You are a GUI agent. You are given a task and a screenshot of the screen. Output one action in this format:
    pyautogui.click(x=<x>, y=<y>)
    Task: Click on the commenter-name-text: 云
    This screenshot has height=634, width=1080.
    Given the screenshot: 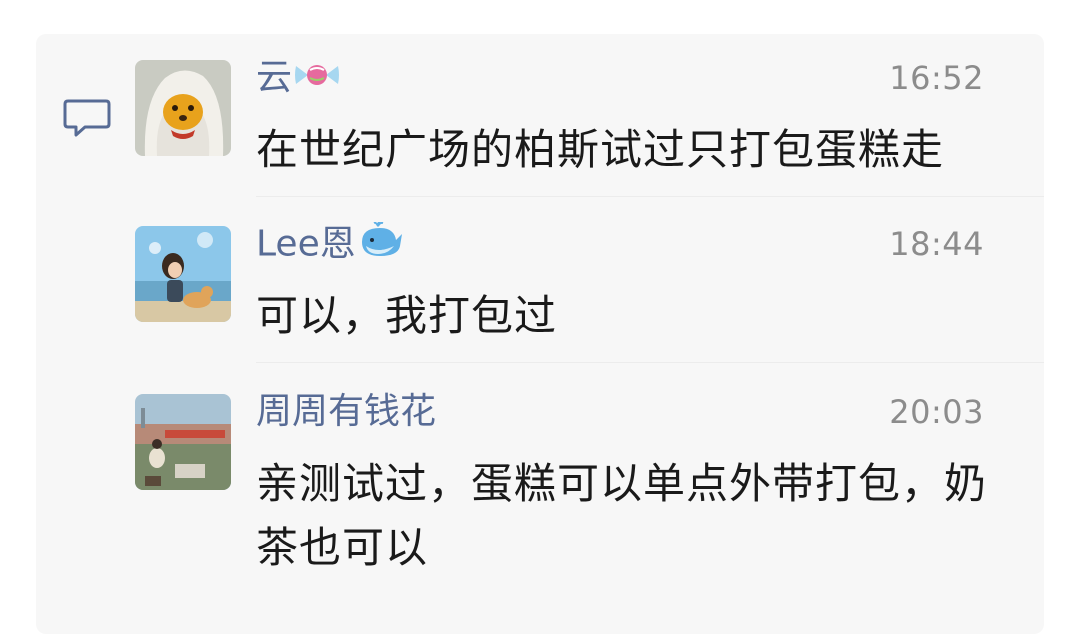 What is the action you would take?
    pyautogui.click(x=274, y=77)
    